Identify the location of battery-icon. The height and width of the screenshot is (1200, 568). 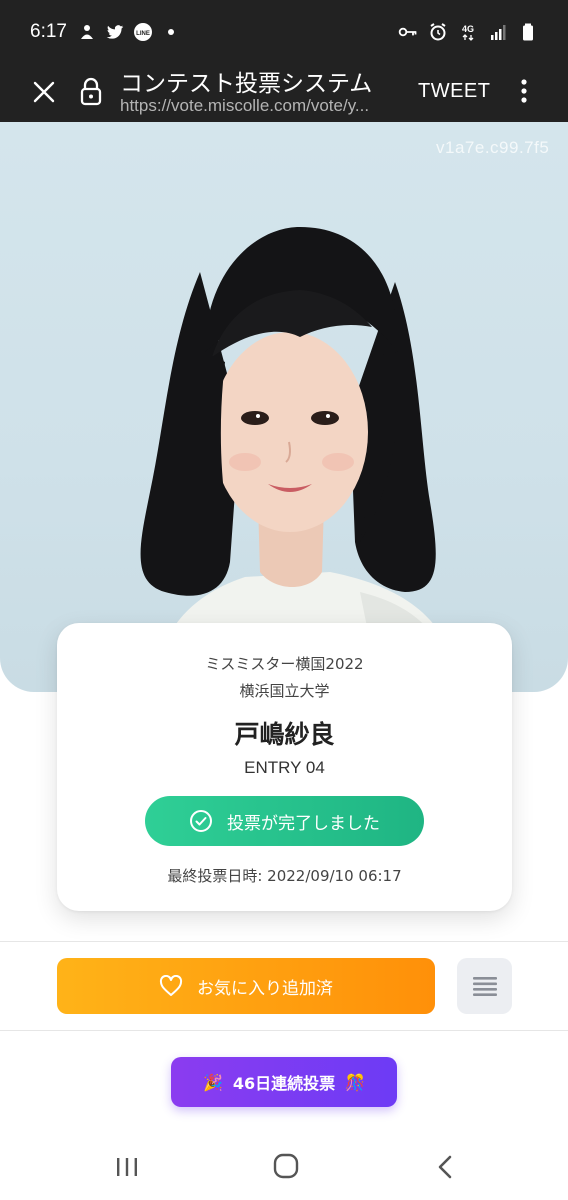
(528, 32).